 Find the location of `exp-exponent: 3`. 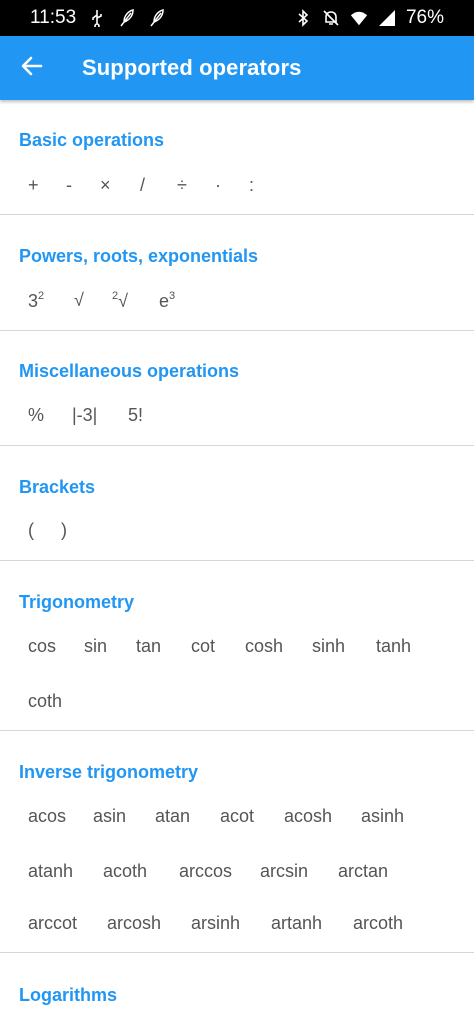

exp-exponent: 3 is located at coordinates (172, 296).